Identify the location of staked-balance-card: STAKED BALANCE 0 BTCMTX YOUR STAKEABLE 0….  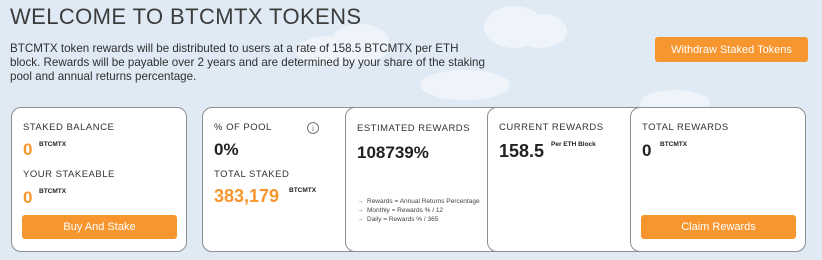
(99, 179).